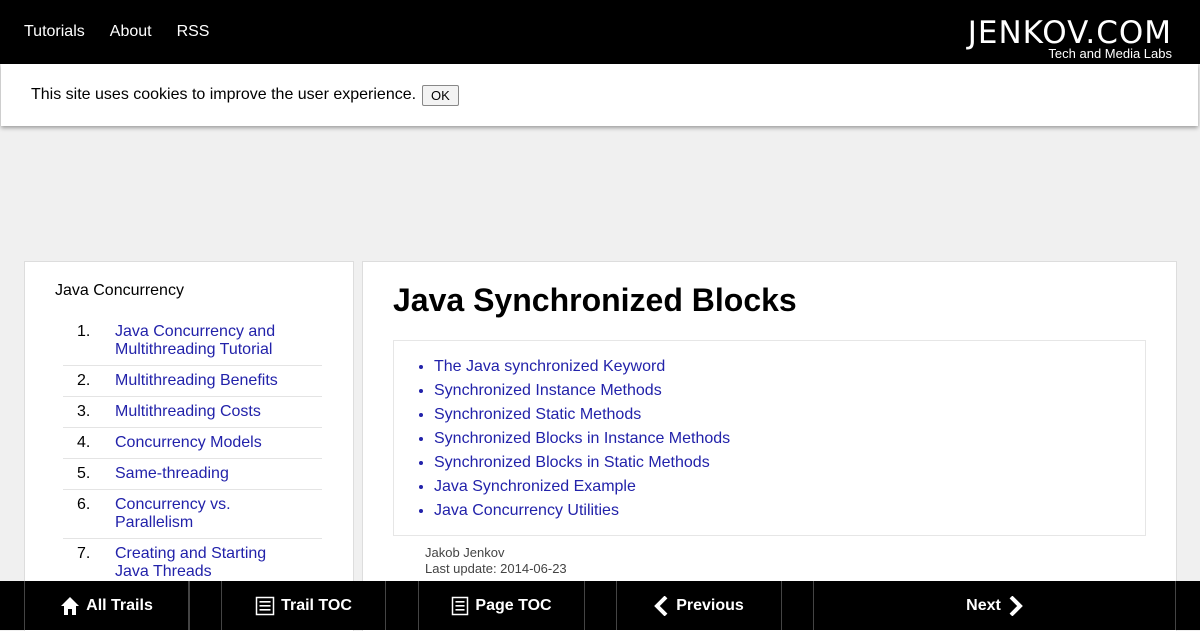 This screenshot has width=1200, height=631. What do you see at coordinates (205, 443) in the screenshot?
I see `sidebar-link: Concurrency Models` at bounding box center [205, 443].